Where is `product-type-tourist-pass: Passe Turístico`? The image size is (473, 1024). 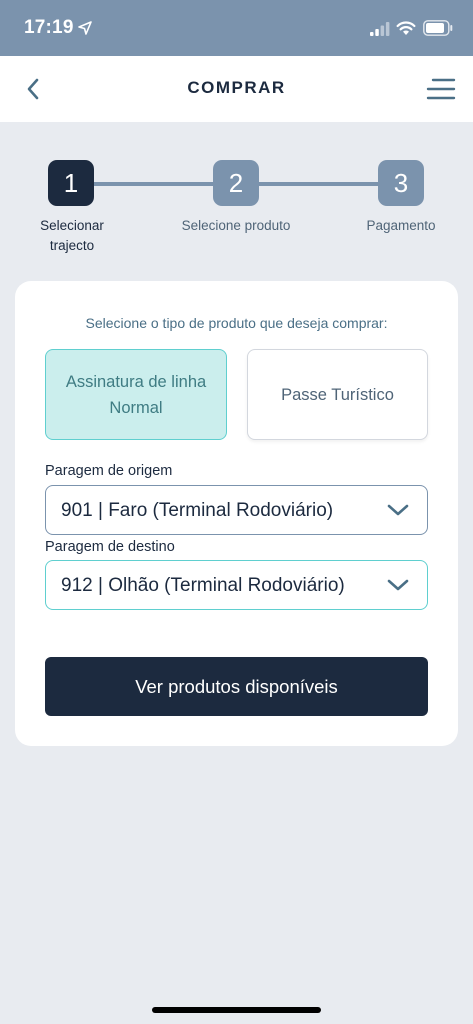
product-type-tourist-pass: Passe Turístico is located at coordinates (337, 394).